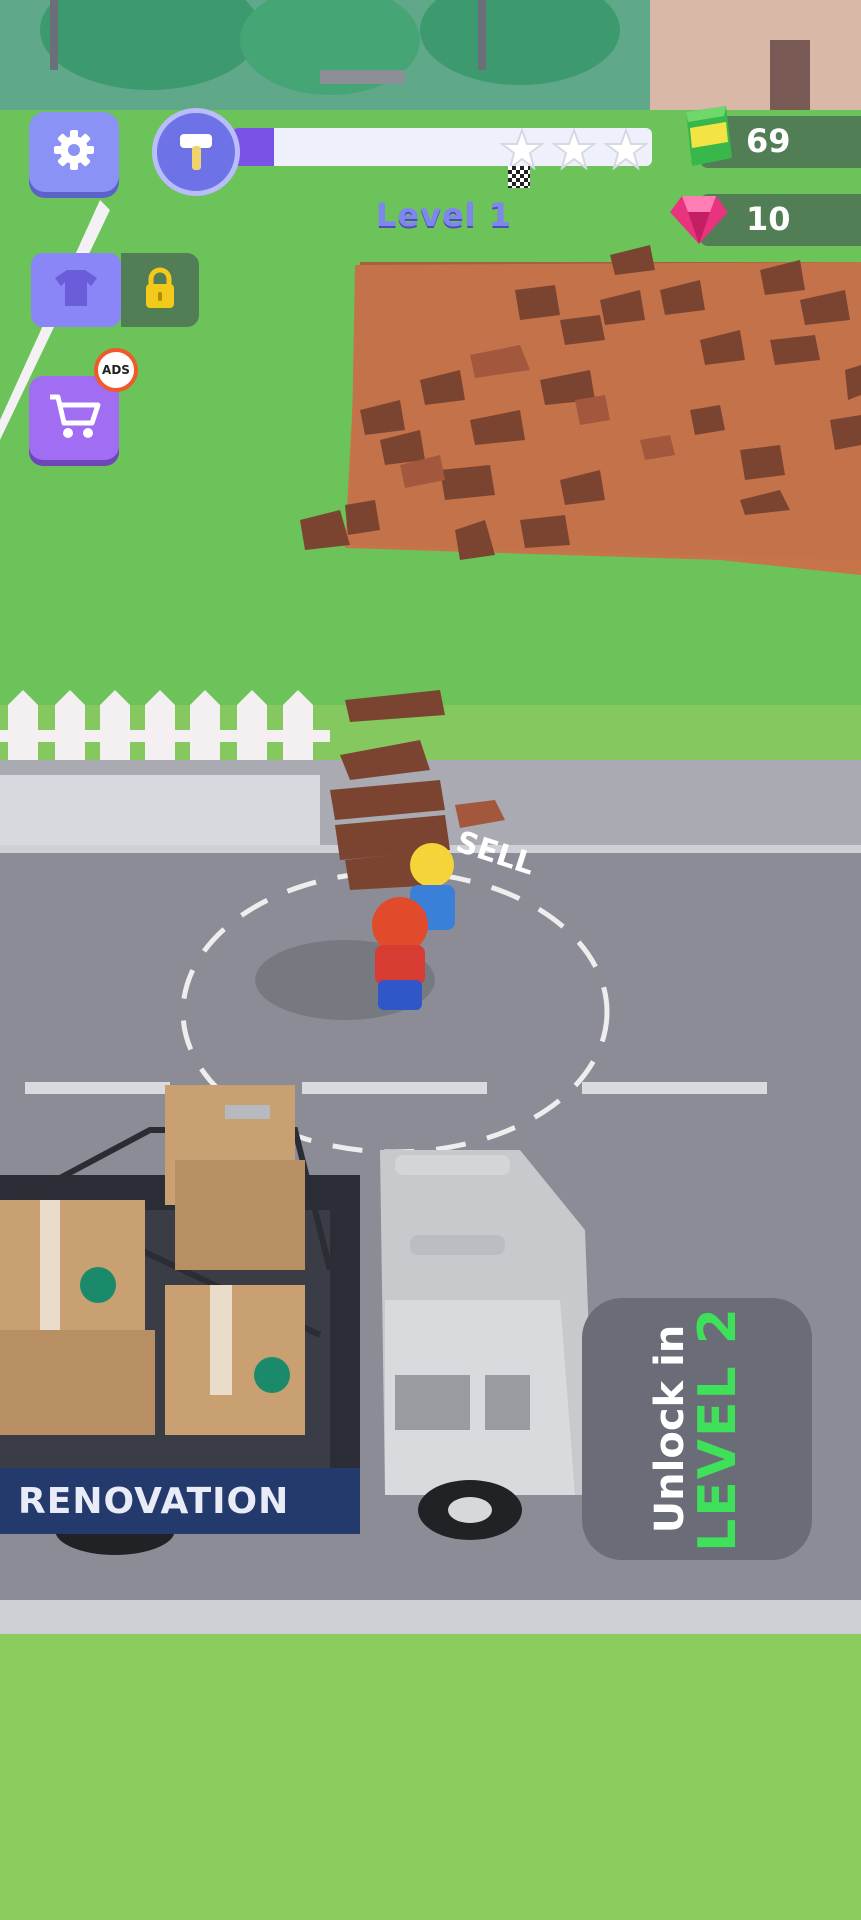  Describe the element at coordinates (669, 1429) in the screenshot. I see `unlock-text: Unlock in` at that location.